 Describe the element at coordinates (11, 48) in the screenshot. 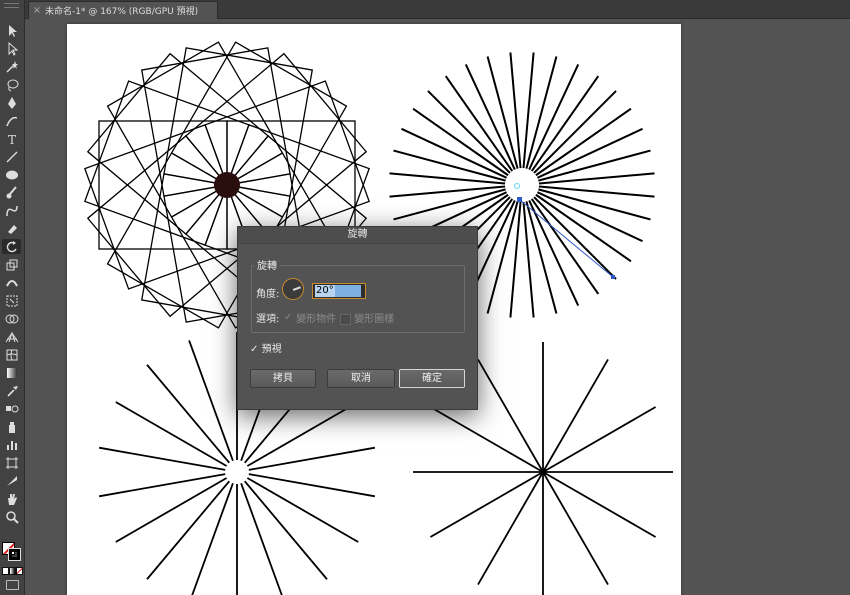

I see `direct-selection-tool-icon` at that location.